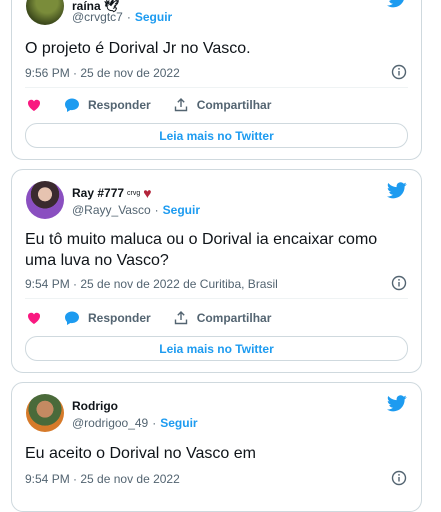 The image size is (441, 512). I want to click on author-handle-row: @rodrigoo_49 · Seguir, so click(135, 423).